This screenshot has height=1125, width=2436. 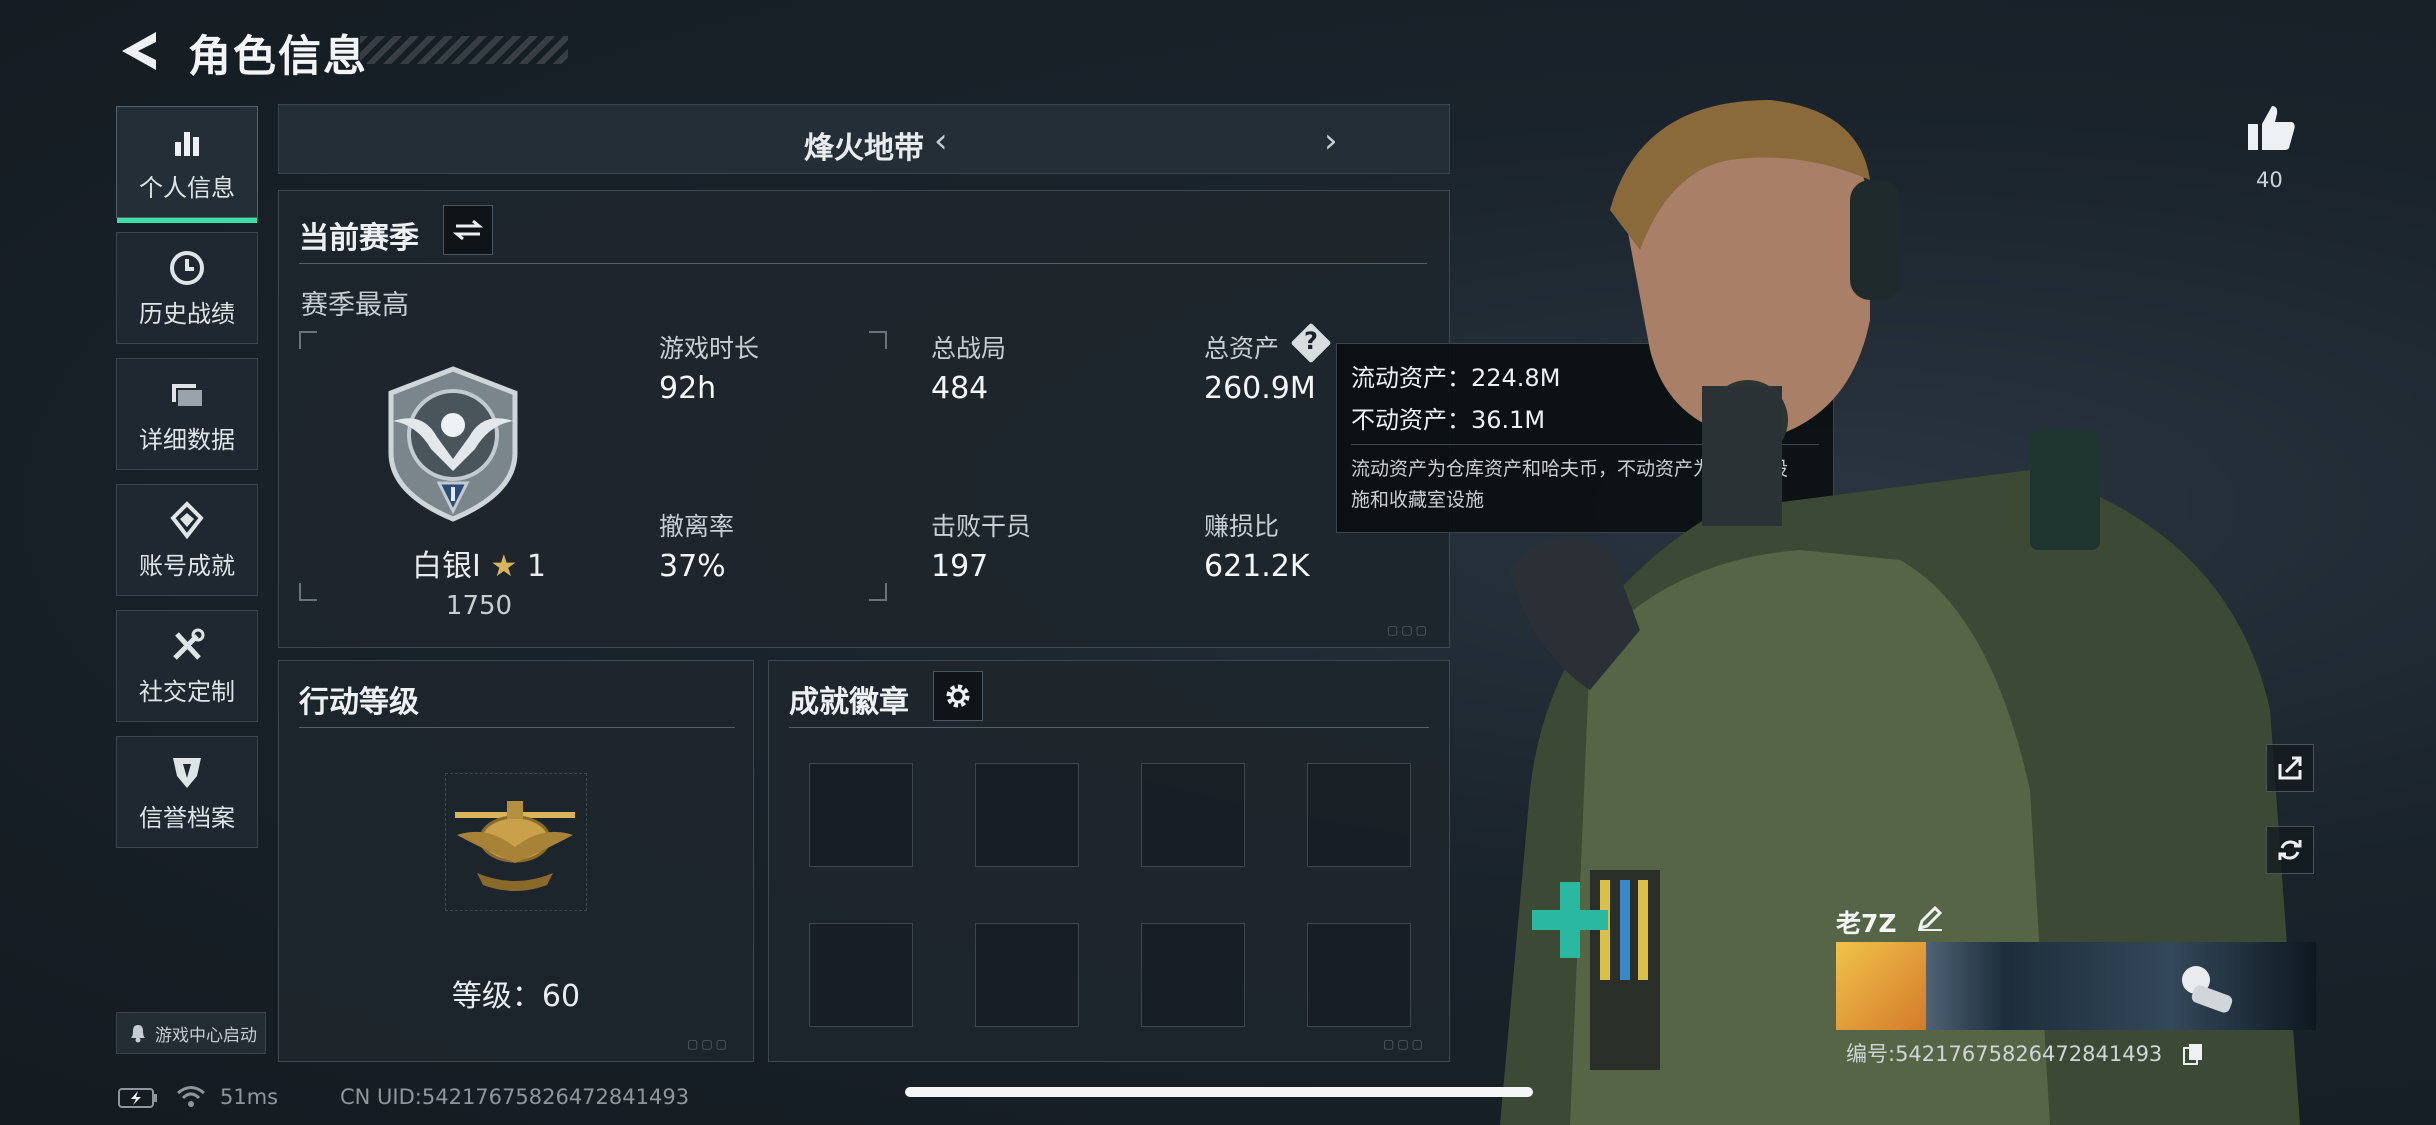 I want to click on stat-value: 92h, so click(x=688, y=388).